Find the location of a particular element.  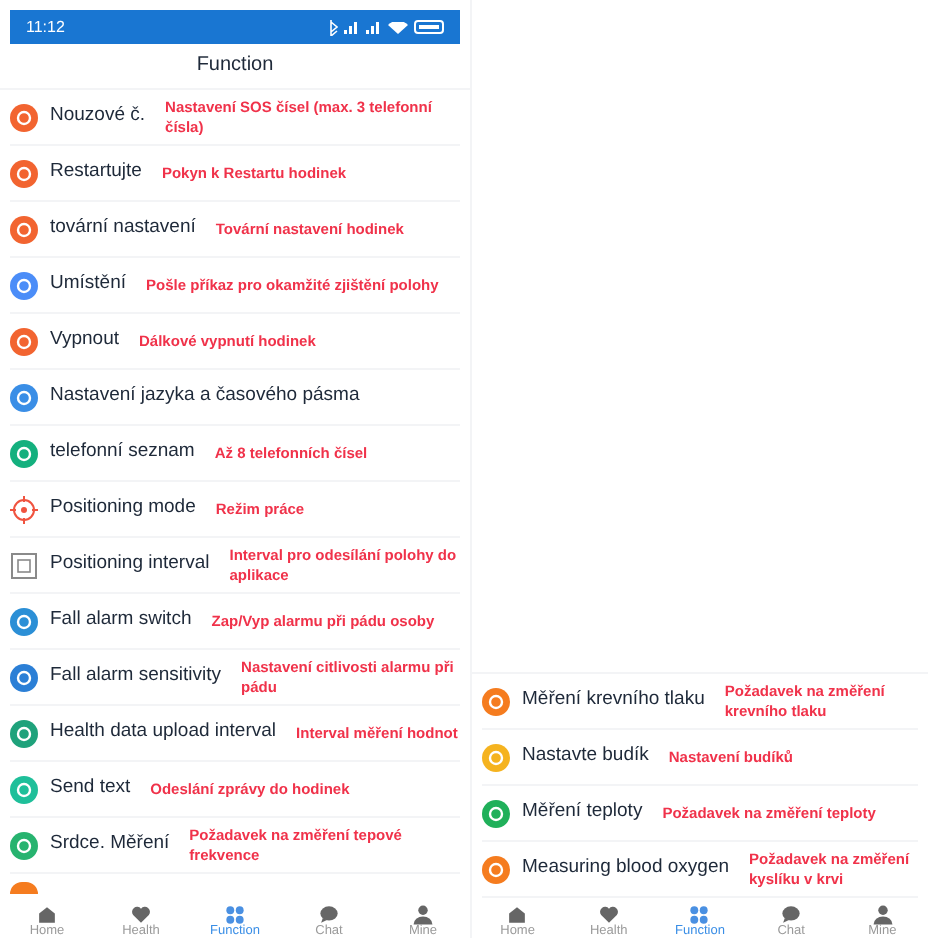

battery-icon is located at coordinates (429, 27).